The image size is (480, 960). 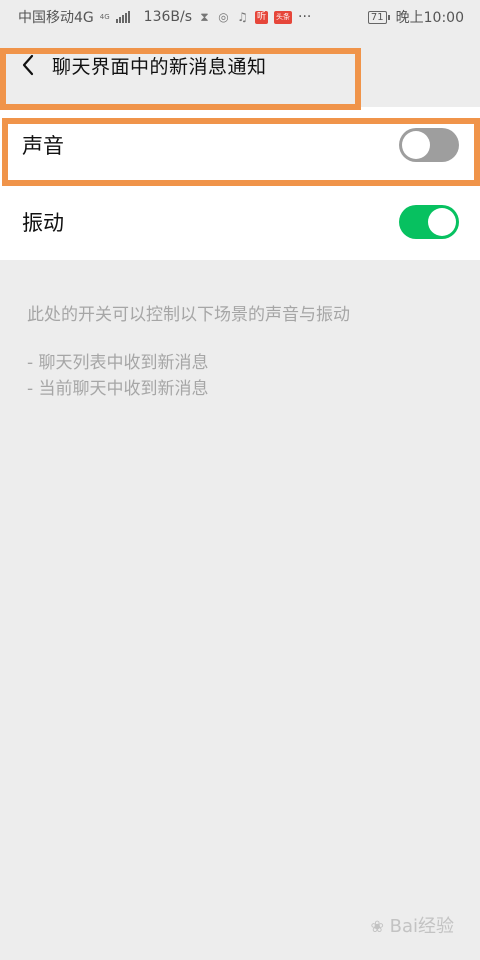 What do you see at coordinates (118, 363) in the screenshot?
I see `scenario-item: - 聊天列表中收到新消息` at bounding box center [118, 363].